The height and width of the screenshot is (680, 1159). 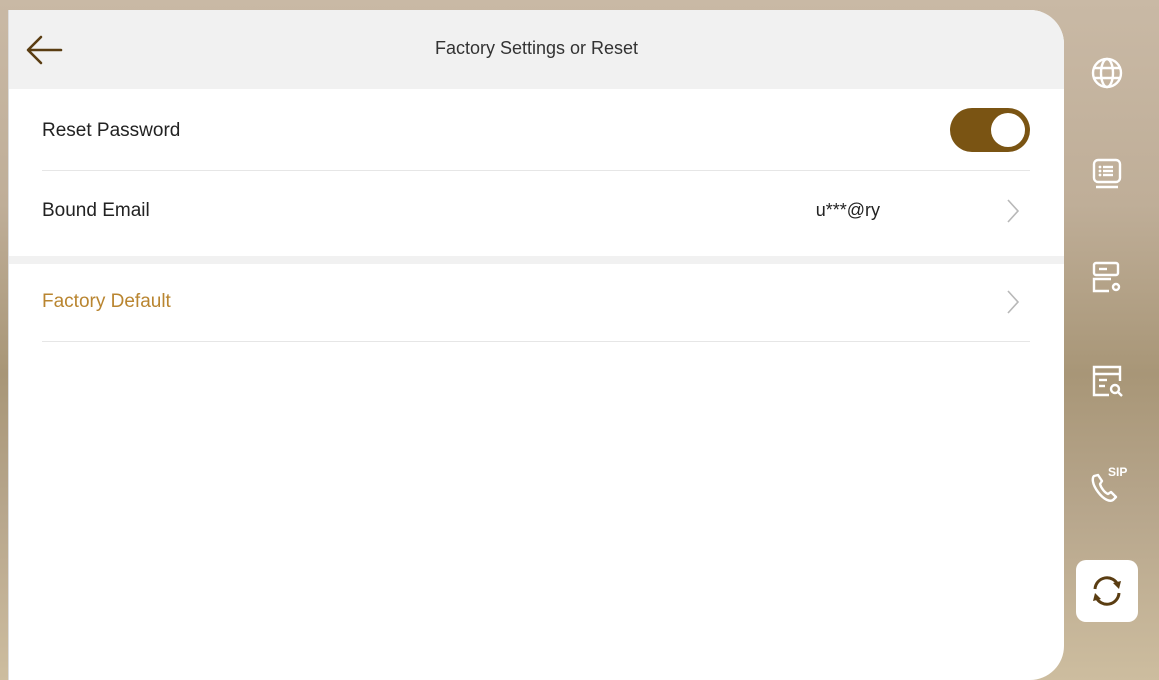 I want to click on reset-password-row: Reset Password, so click(x=536, y=130).